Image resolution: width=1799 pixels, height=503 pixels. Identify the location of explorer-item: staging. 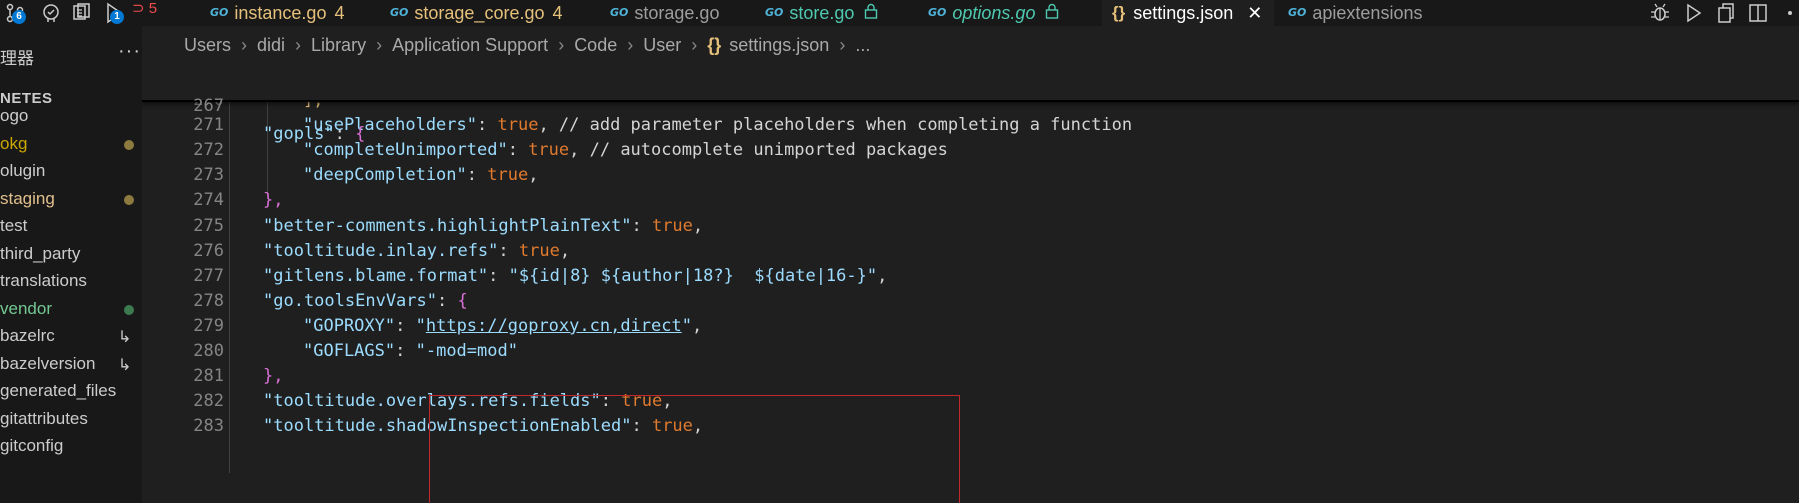
(27, 199).